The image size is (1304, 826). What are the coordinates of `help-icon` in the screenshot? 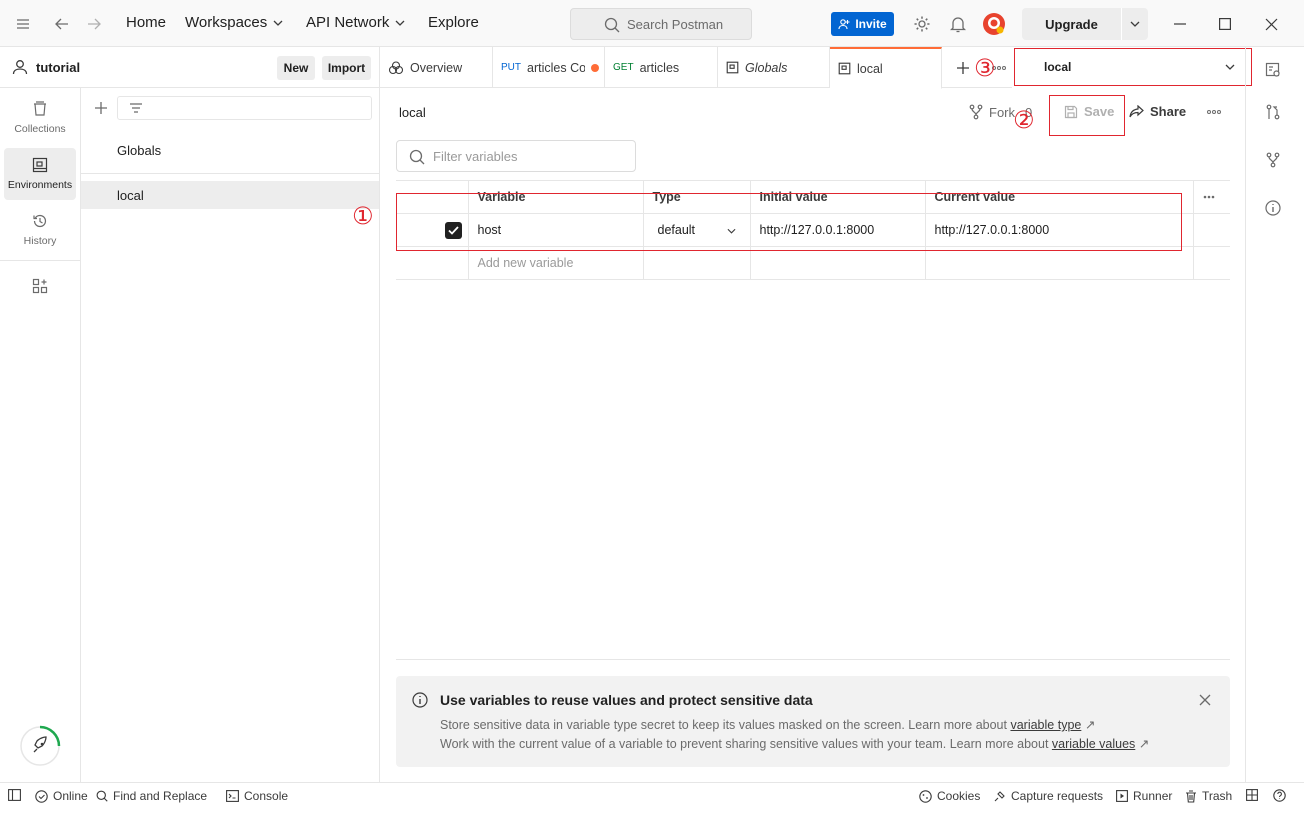 It's located at (1279, 795).